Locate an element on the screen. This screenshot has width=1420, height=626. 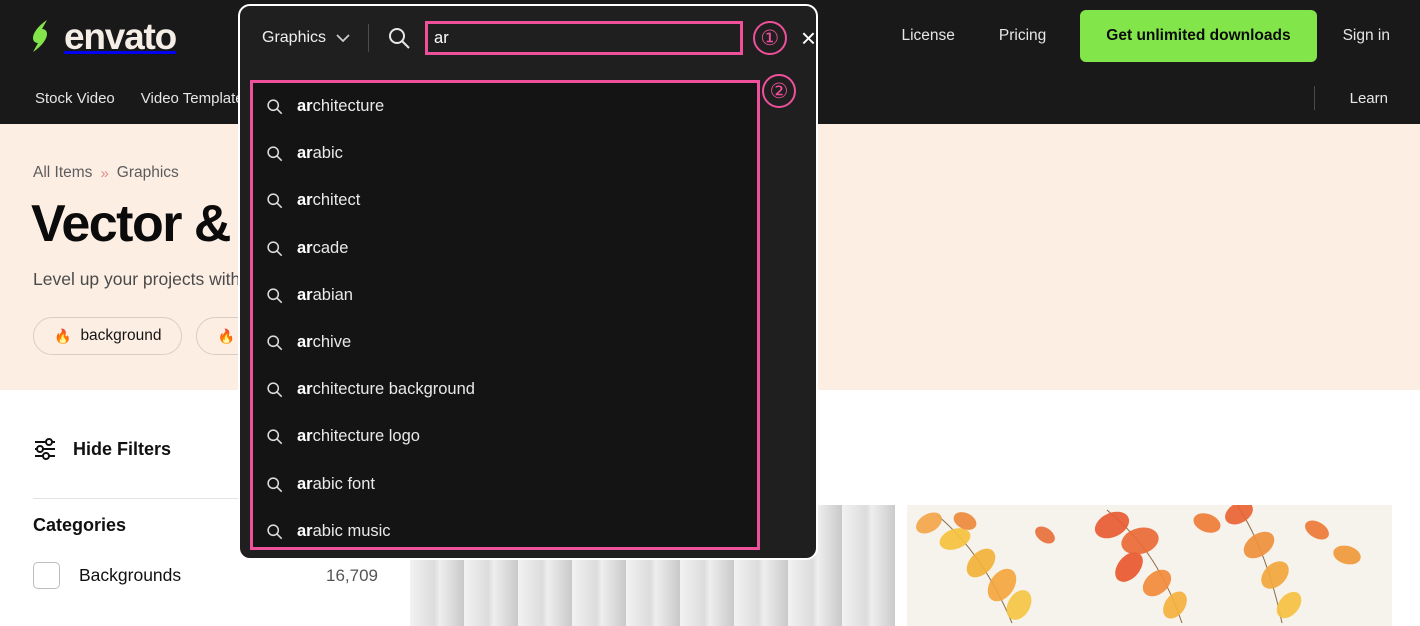
suggestion-item: architect is located at coordinates (505, 200).